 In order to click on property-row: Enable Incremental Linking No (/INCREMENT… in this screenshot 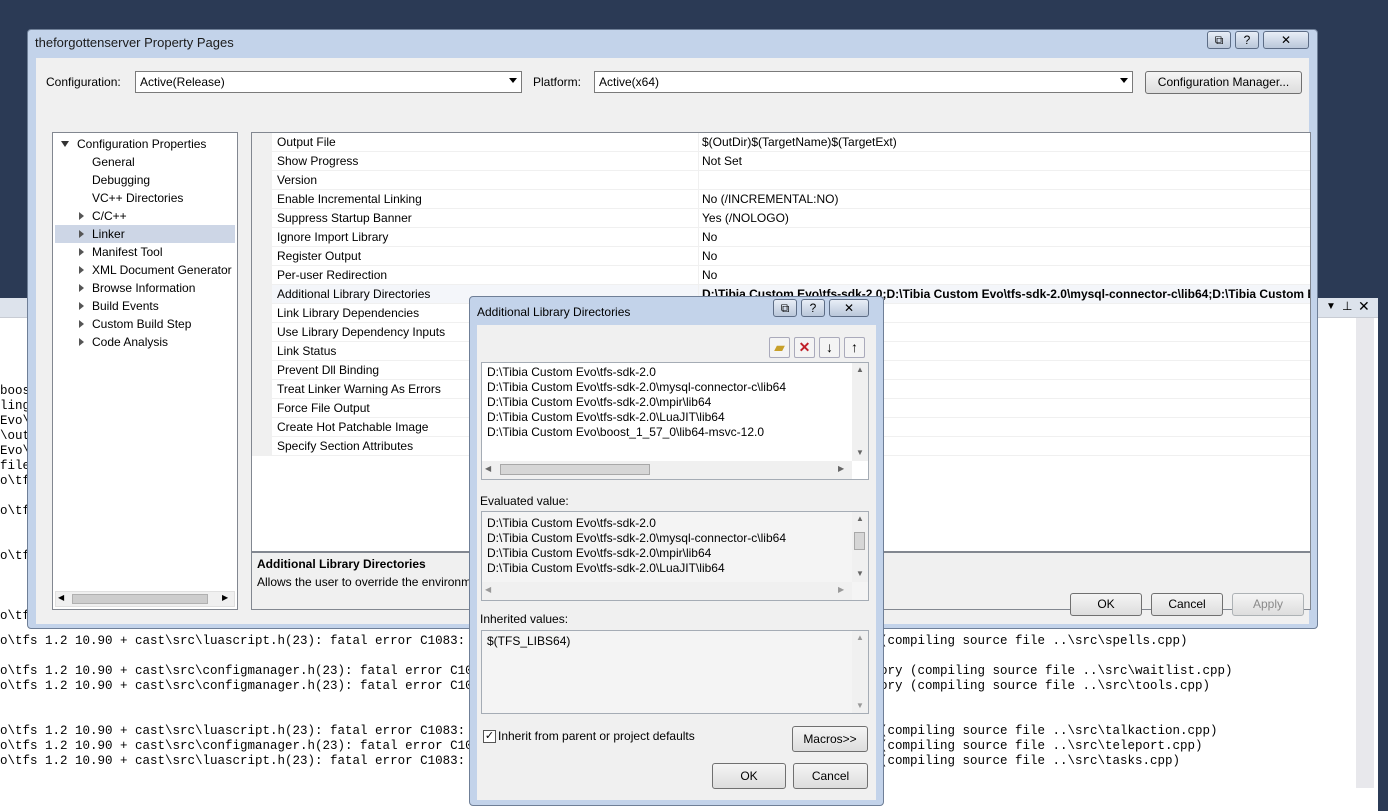, I will do `click(781, 199)`.